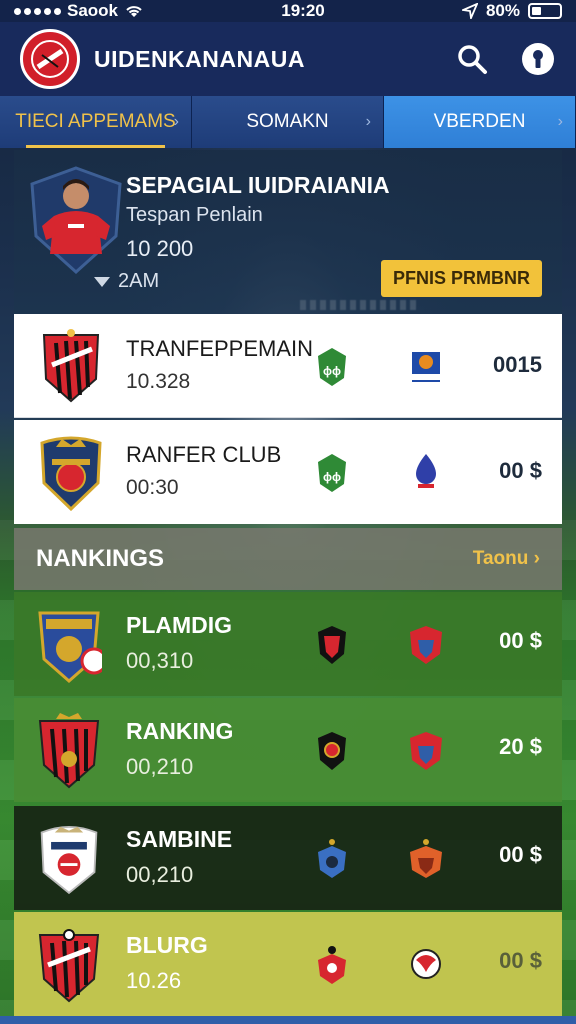  I want to click on status-right: 80%, so click(511, 11).